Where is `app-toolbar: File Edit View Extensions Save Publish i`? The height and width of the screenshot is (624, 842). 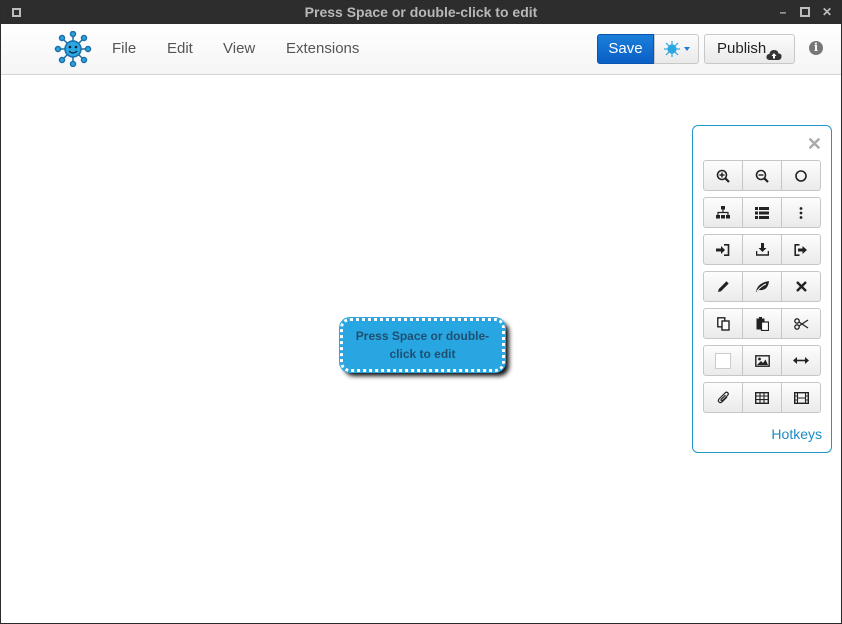 app-toolbar: File Edit View Extensions Save Publish i is located at coordinates (421, 49).